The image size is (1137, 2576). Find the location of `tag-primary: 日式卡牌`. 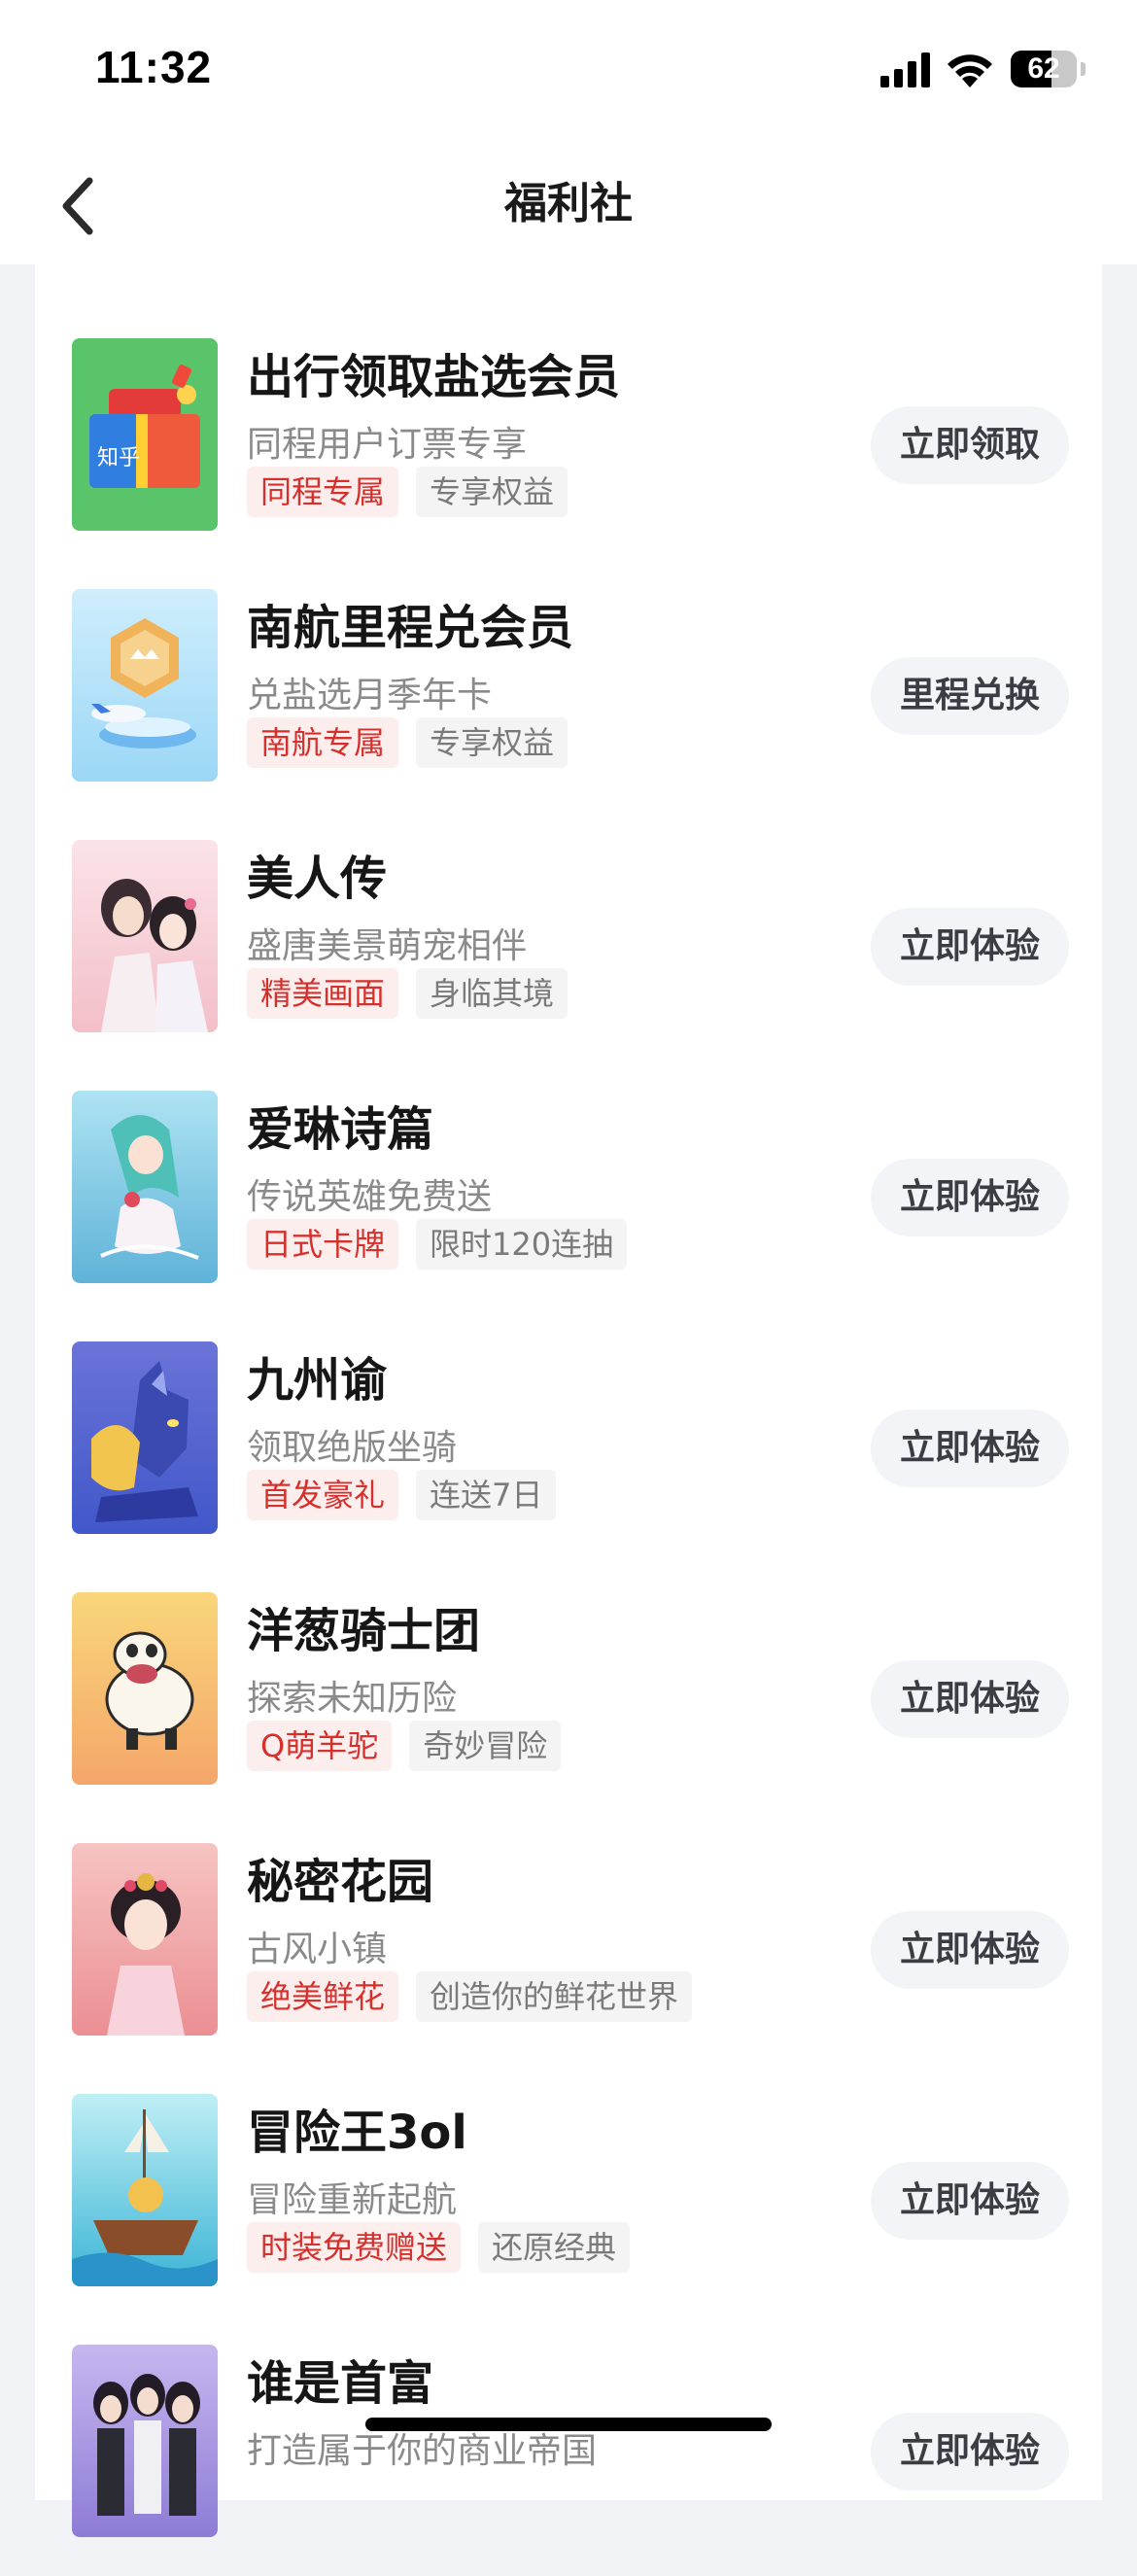

tag-primary: 日式卡牌 is located at coordinates (323, 1244).